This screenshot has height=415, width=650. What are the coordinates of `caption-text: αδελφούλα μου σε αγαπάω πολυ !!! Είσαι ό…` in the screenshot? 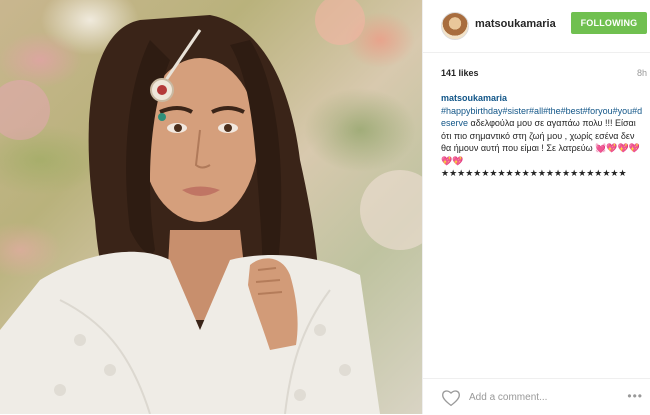 It's located at (541, 148).